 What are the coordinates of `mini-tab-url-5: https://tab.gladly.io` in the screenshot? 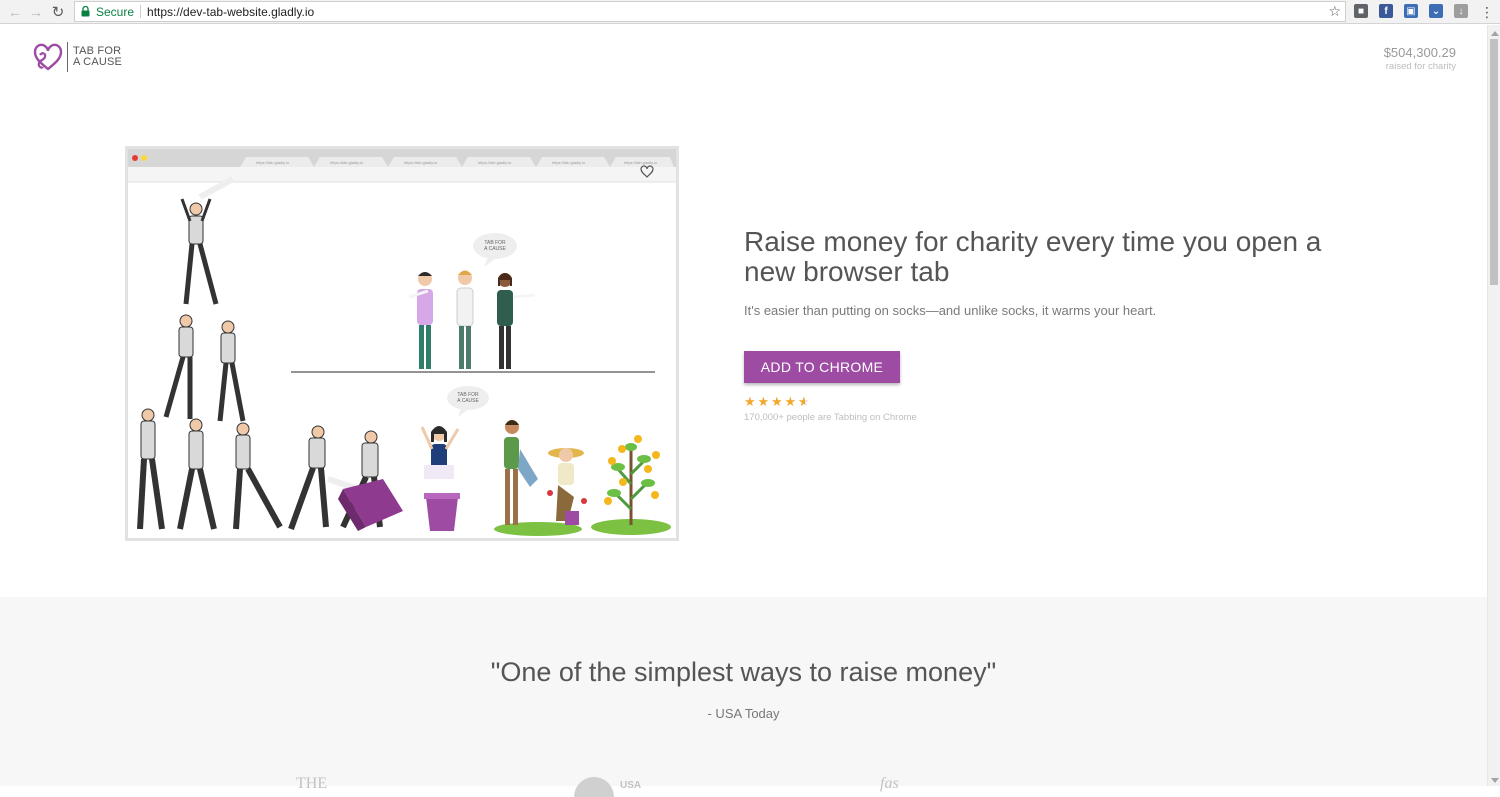 It's located at (569, 162).